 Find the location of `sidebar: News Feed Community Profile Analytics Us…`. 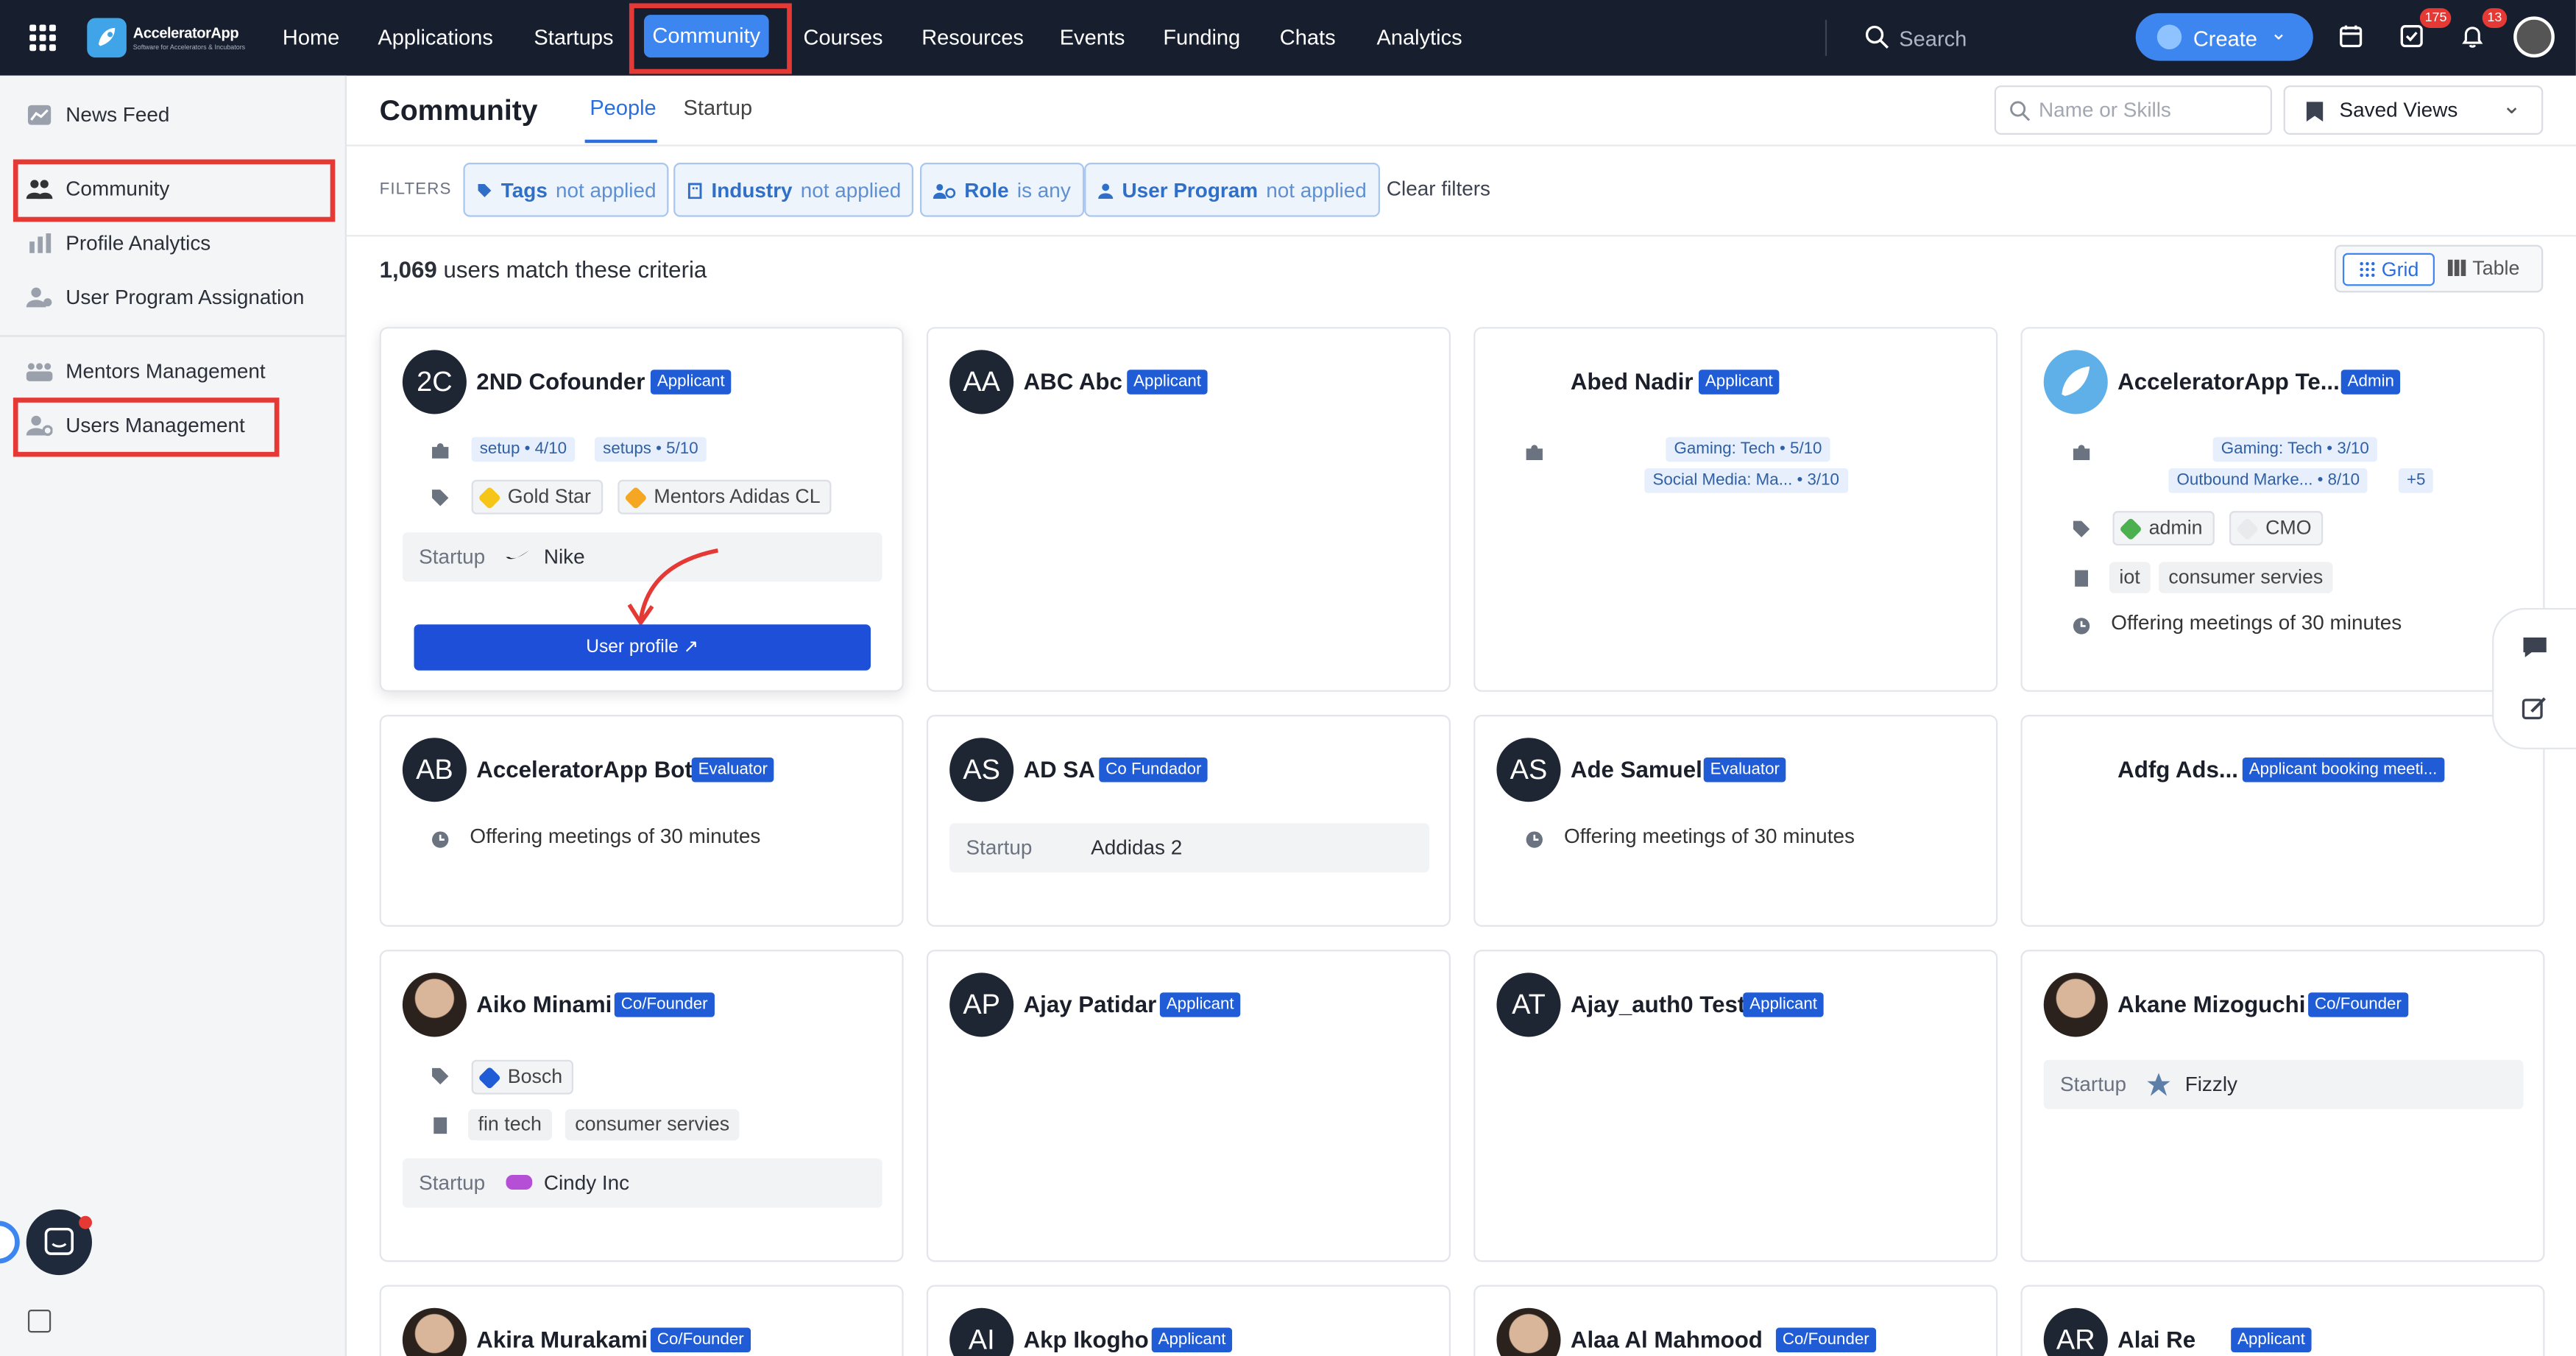

sidebar: News Feed Community Profile Analytics Us… is located at coordinates (173, 715).